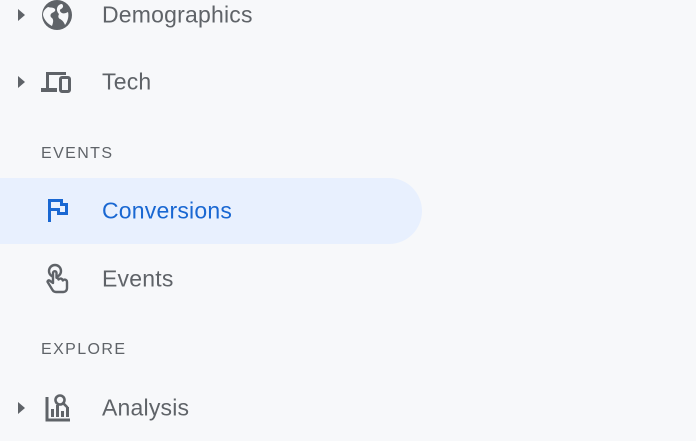  Describe the element at coordinates (177, 14) in the screenshot. I see `nav-item-label: Demographics` at that location.